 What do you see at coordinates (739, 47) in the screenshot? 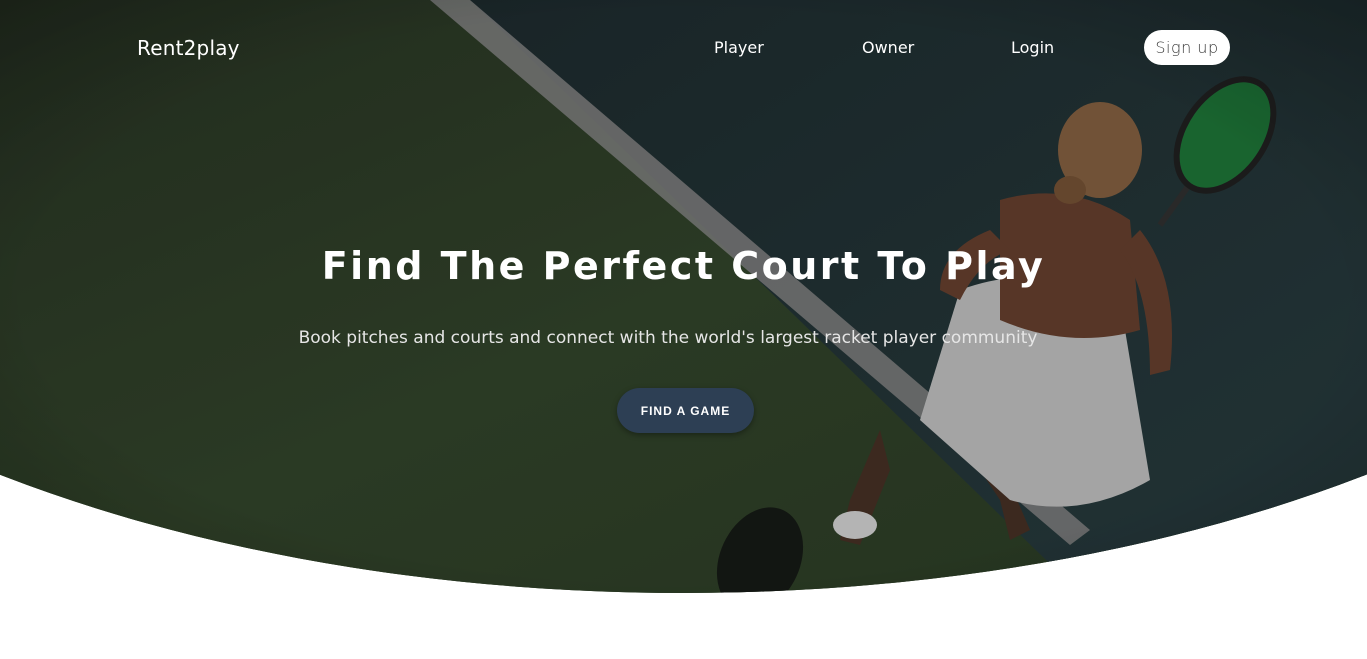
I see `nav-link-player: Player` at bounding box center [739, 47].